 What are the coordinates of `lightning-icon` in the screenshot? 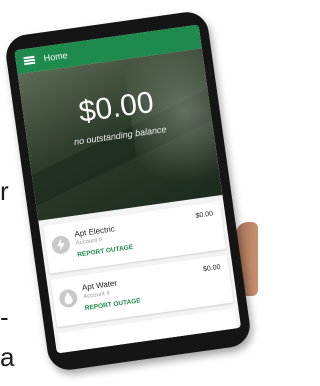 It's located at (61, 245).